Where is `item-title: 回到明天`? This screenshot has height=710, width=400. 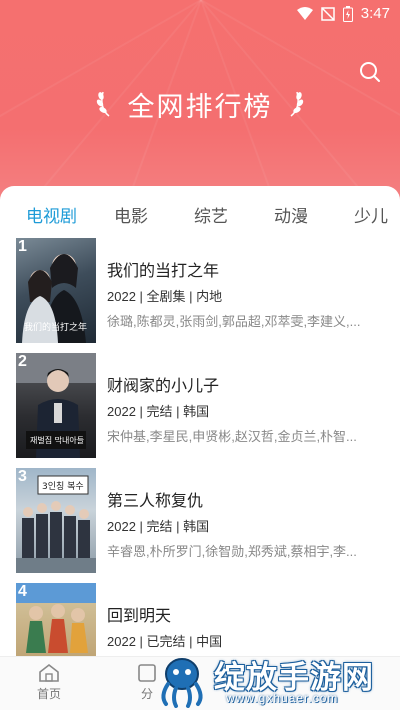
item-title: 回到明天 is located at coordinates (139, 616).